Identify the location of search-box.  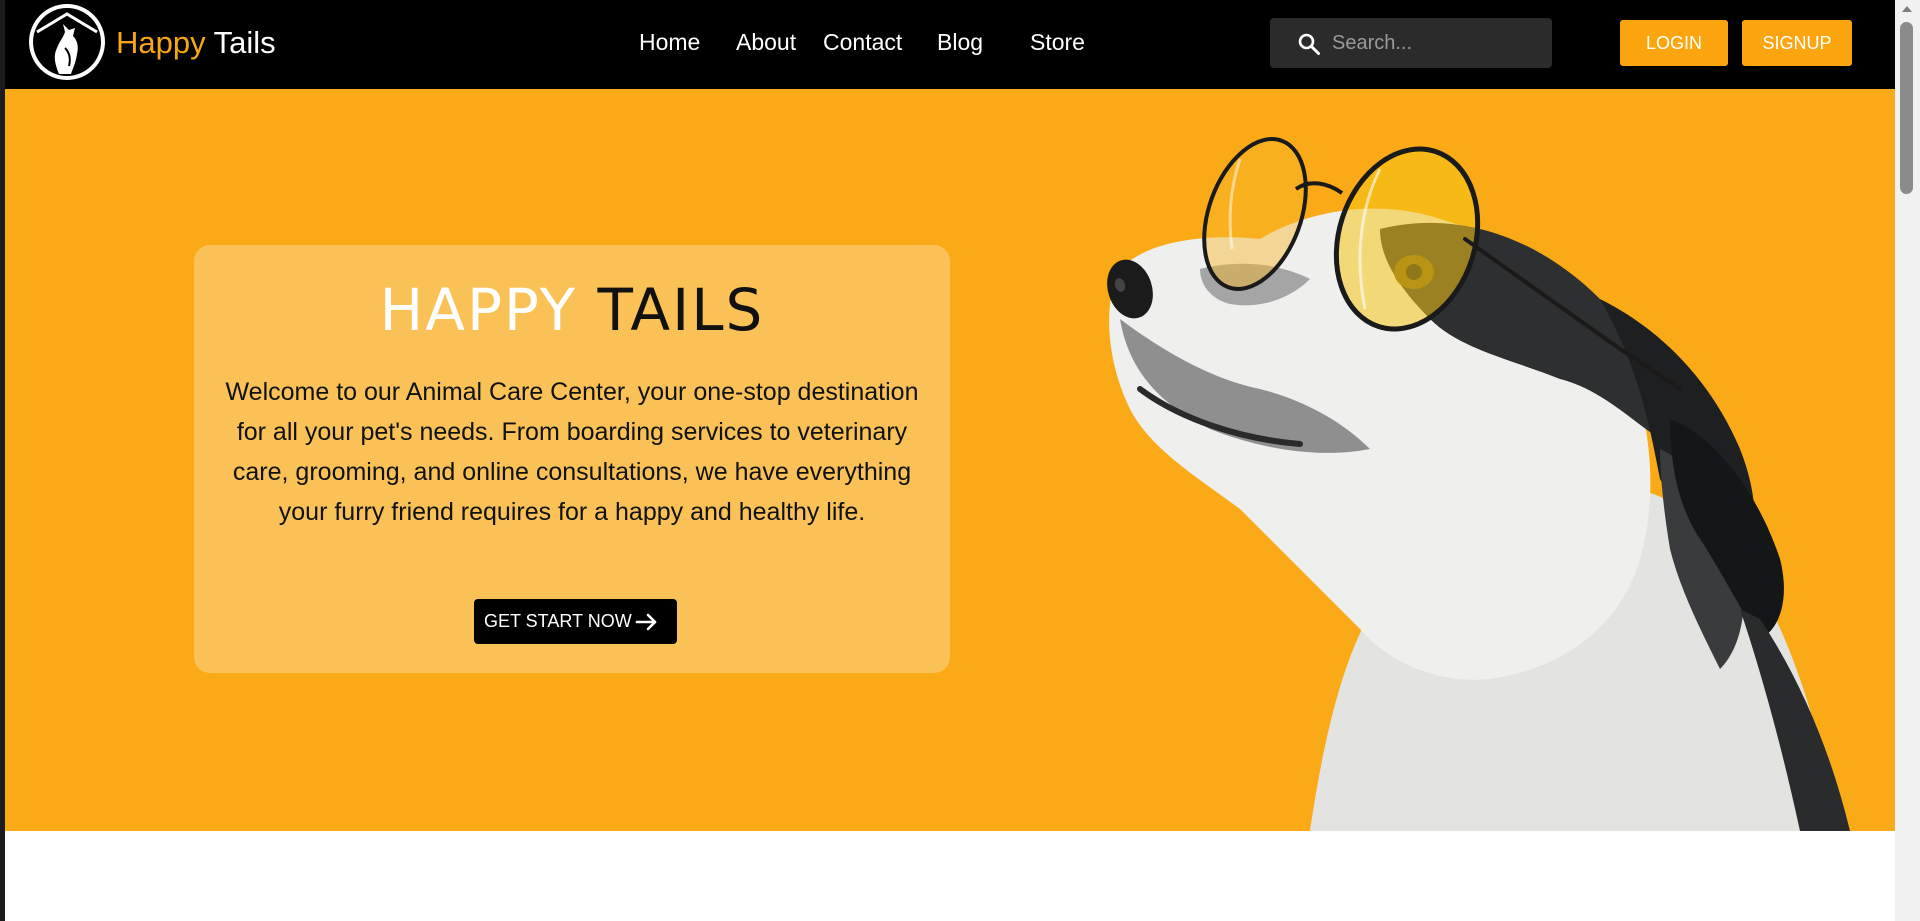
(1411, 43).